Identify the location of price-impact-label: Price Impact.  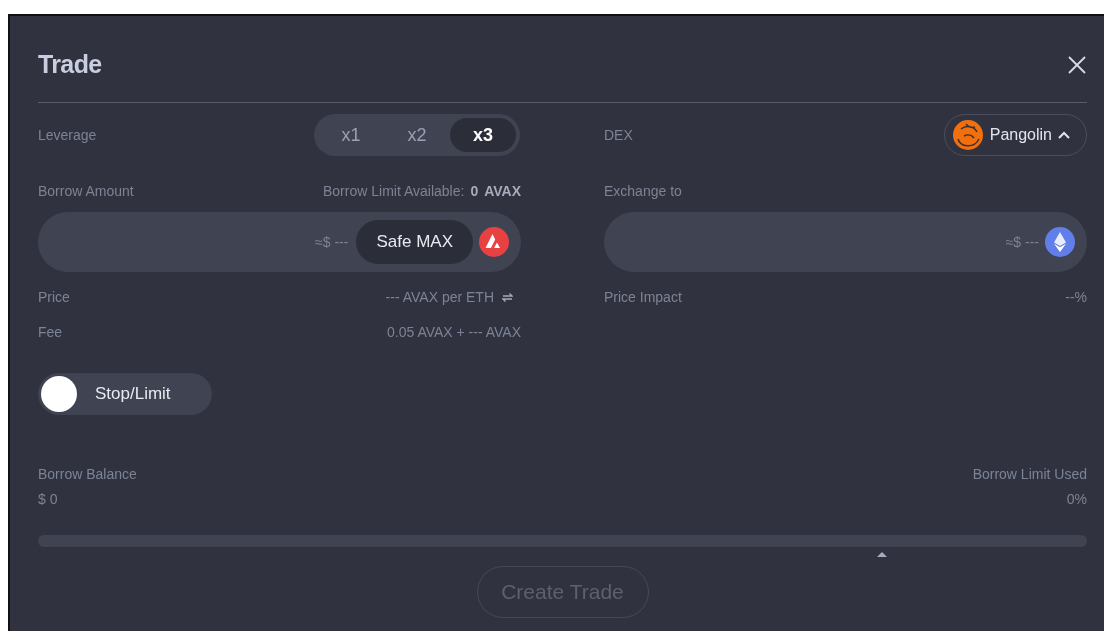
(643, 297).